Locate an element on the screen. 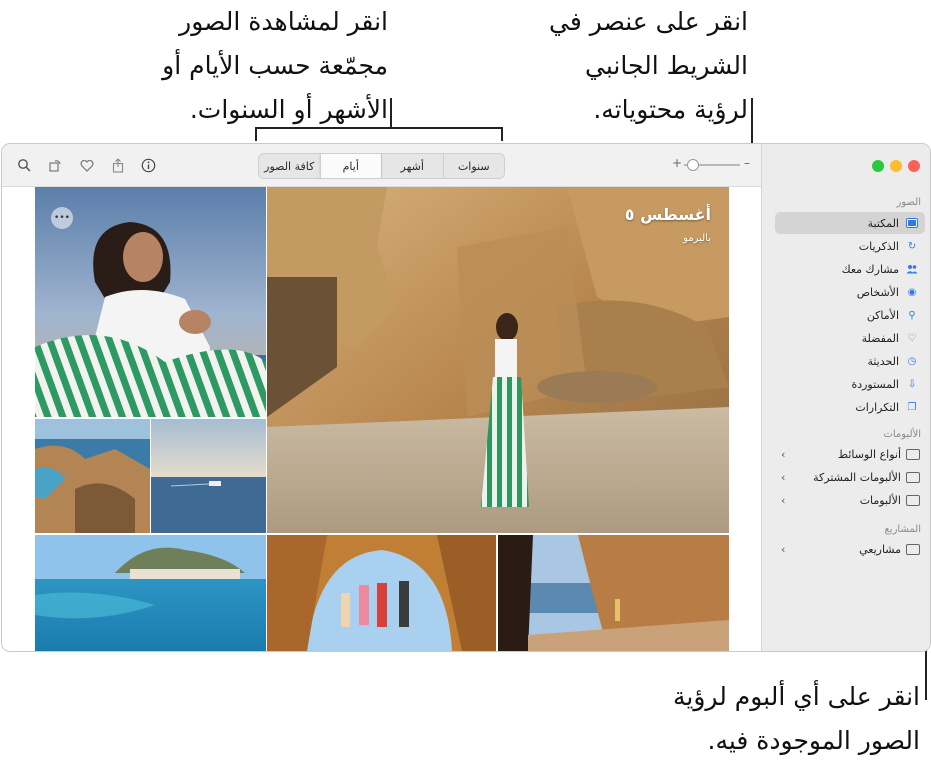 The image size is (931, 763). sidebar-item-shared-albums: الألبومات المشتركة › is located at coordinates (850, 477).